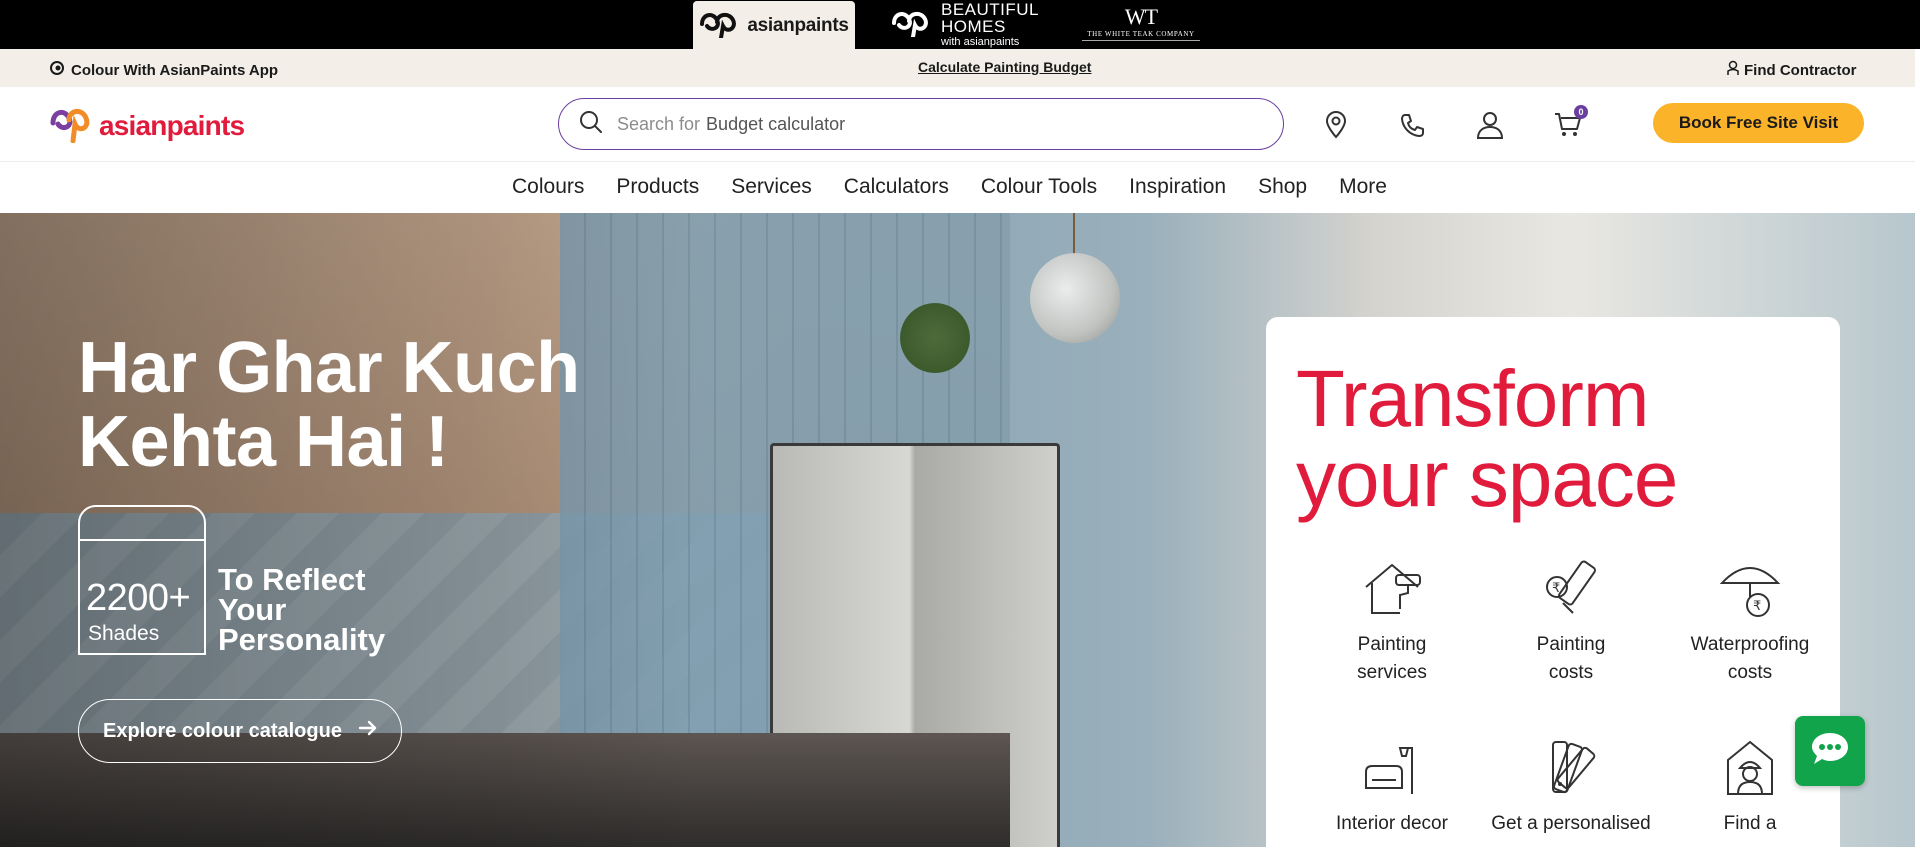 This screenshot has width=1920, height=847. What do you see at coordinates (776, 123) in the screenshot?
I see `search-placeholder-suggestion: Budget calculator` at bounding box center [776, 123].